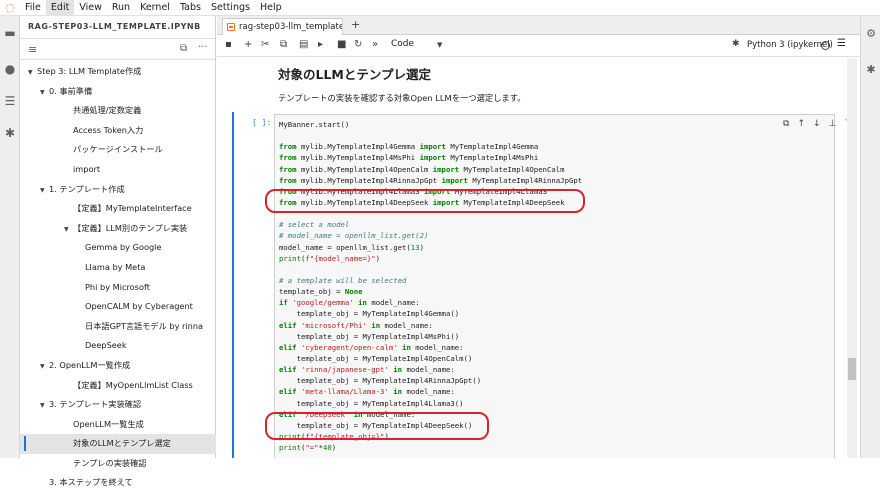 This screenshot has width=880, height=493. Describe the element at coordinates (852, 369) in the screenshot. I see `scrollbar-thumb` at that location.